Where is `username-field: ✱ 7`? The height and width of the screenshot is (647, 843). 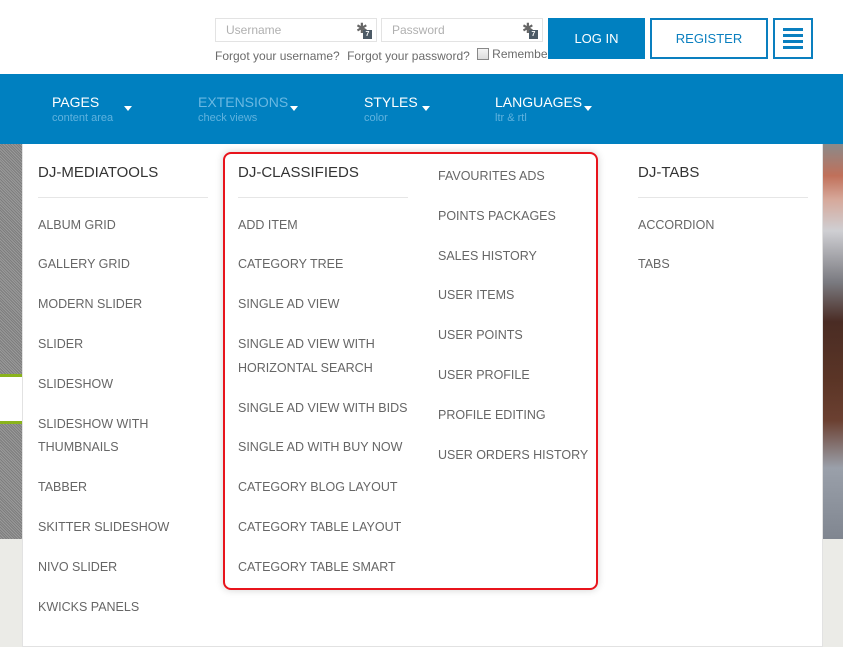
username-field: ✱ 7 is located at coordinates (296, 30).